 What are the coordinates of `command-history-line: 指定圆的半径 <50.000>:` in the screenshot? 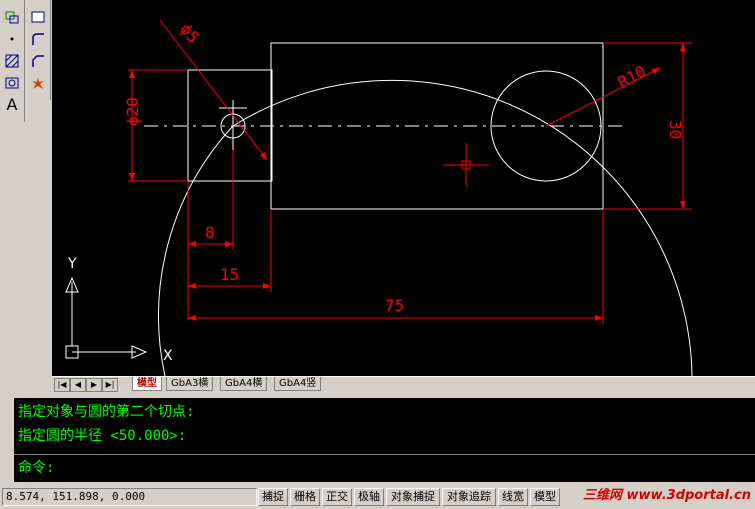 It's located at (102, 436).